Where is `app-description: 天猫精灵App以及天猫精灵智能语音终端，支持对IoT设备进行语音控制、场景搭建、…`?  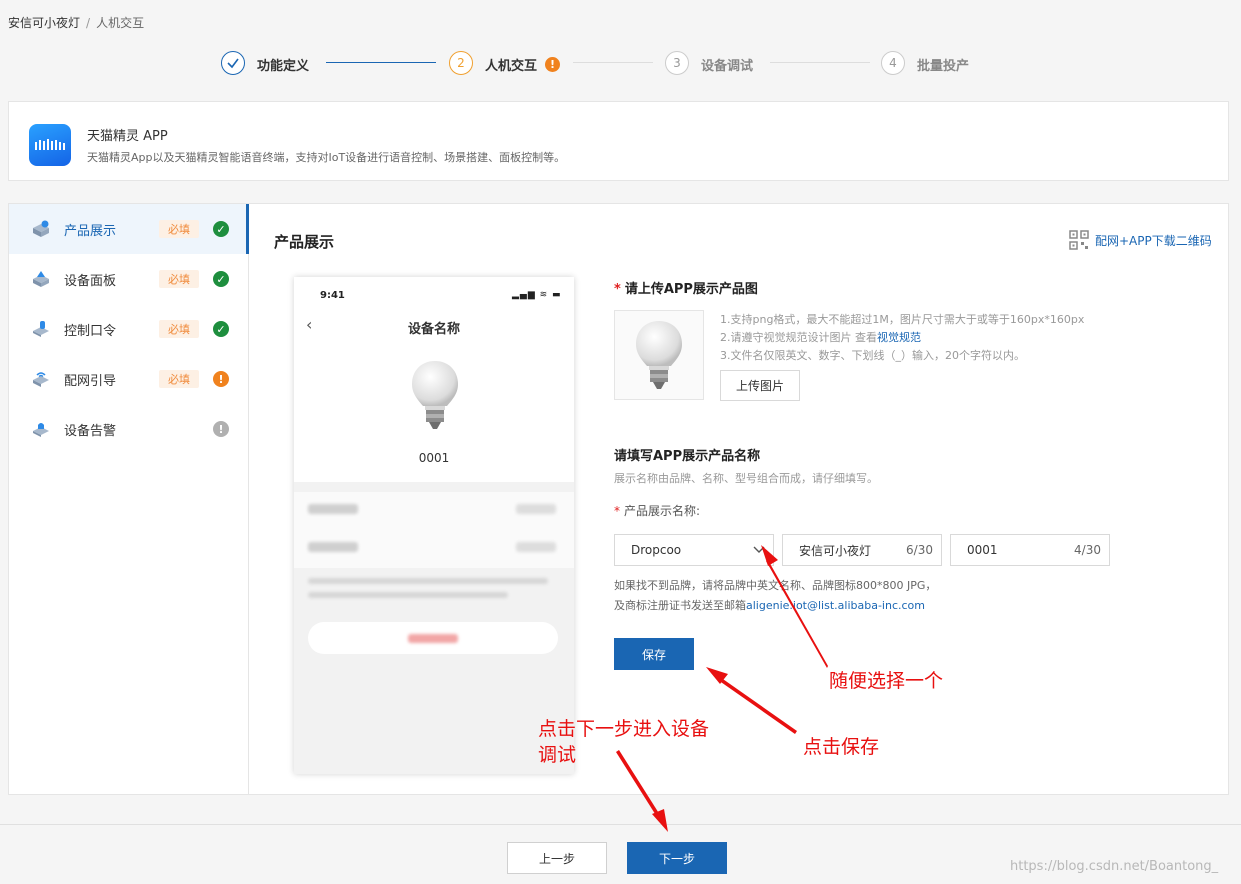
app-description: 天猫精灵App以及天猫精灵智能语音终端，支持对IoT设备进行语音控制、场景搭建、… is located at coordinates (326, 157).